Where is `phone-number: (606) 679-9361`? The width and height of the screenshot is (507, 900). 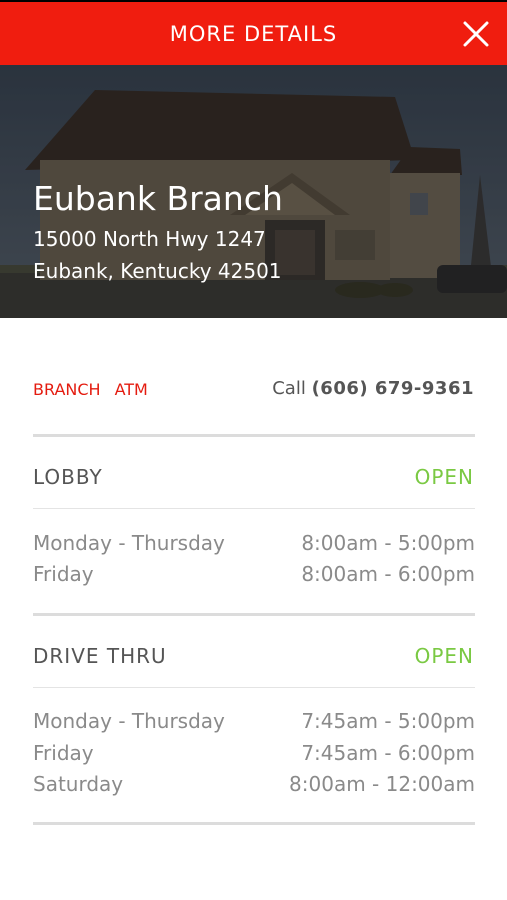 phone-number: (606) 679-9361 is located at coordinates (392, 388).